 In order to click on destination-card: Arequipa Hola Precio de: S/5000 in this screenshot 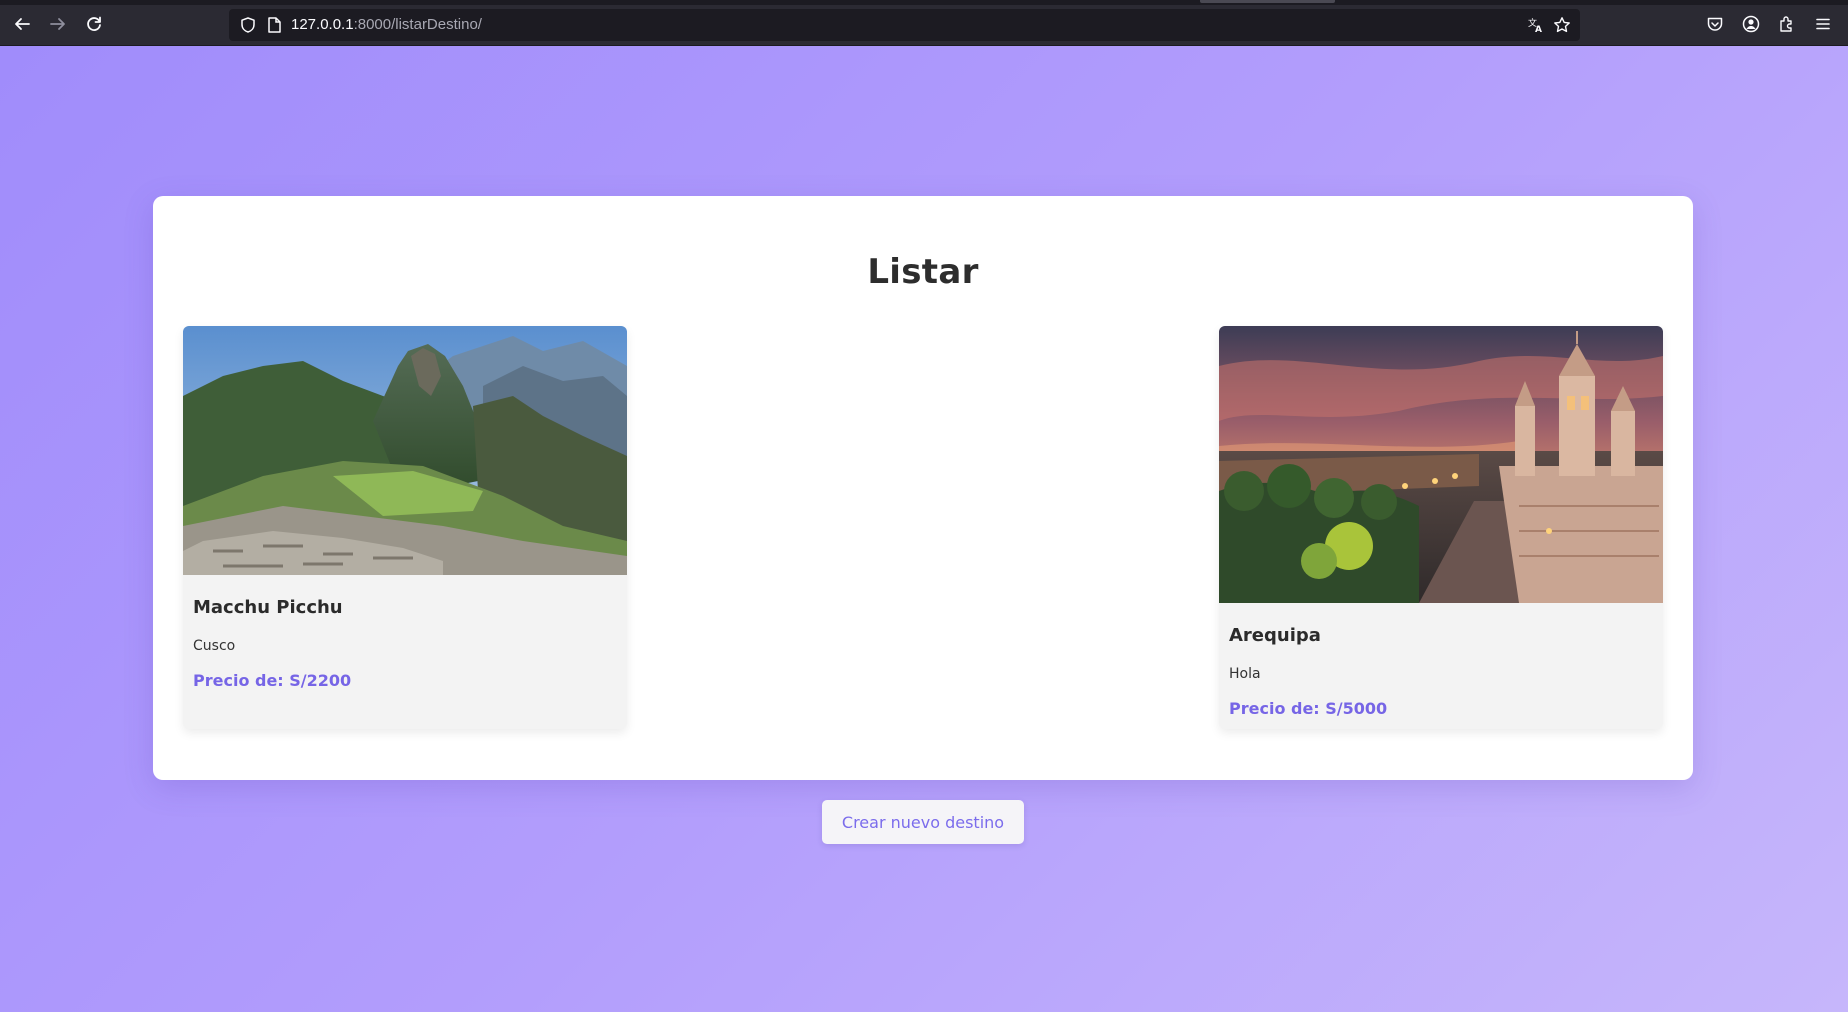, I will do `click(1441, 527)`.